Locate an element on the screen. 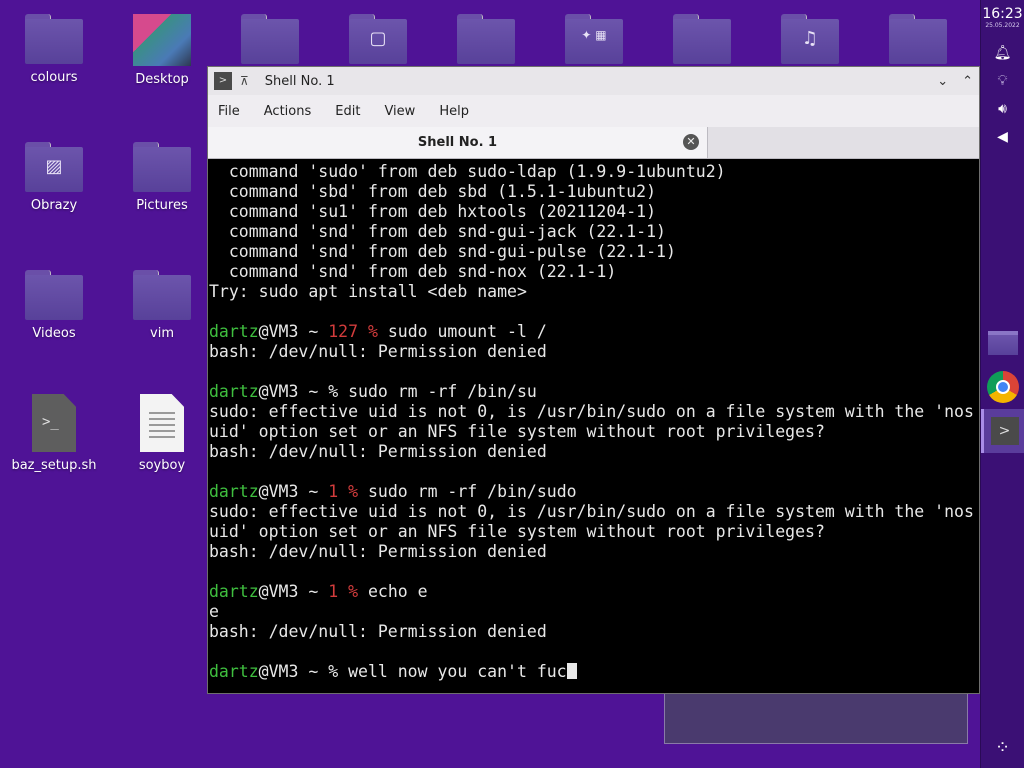 The image size is (1024, 768). terminal-icon: > is located at coordinates (1004, 431).